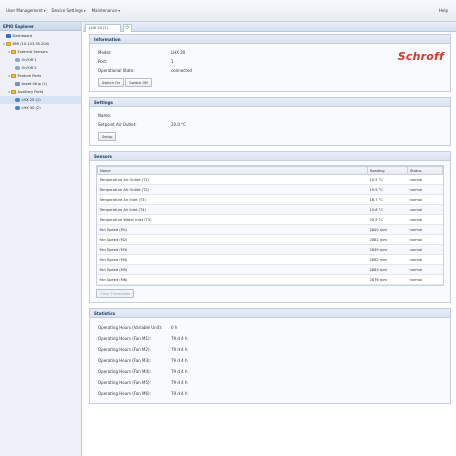 This screenshot has width=456, height=456. What do you see at coordinates (138, 82) in the screenshot?
I see `switch-off-button: Switch Off` at bounding box center [138, 82].